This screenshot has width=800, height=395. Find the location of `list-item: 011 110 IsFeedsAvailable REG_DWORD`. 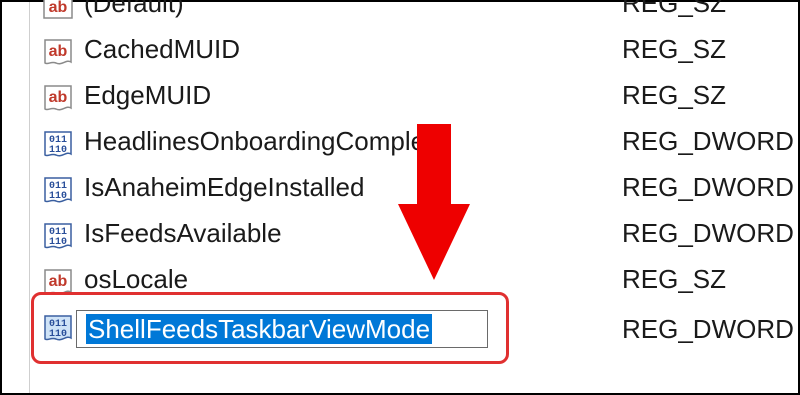

list-item: 011 110 IsFeedsAvailable REG_DWORD is located at coordinates (400, 235).